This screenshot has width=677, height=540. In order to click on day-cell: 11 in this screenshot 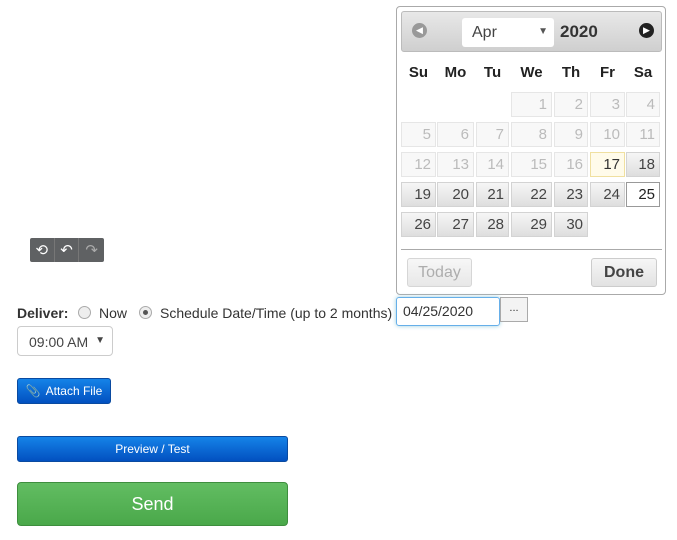, I will do `click(643, 134)`.